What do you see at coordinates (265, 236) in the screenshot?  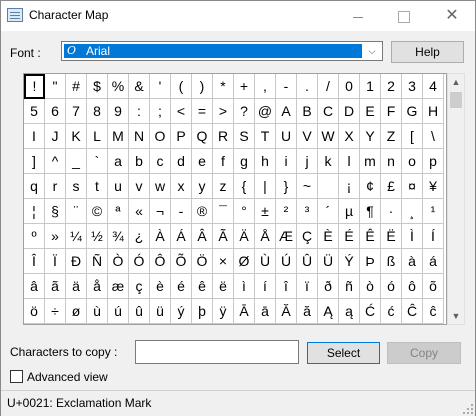 I see `character-cell: Å` at bounding box center [265, 236].